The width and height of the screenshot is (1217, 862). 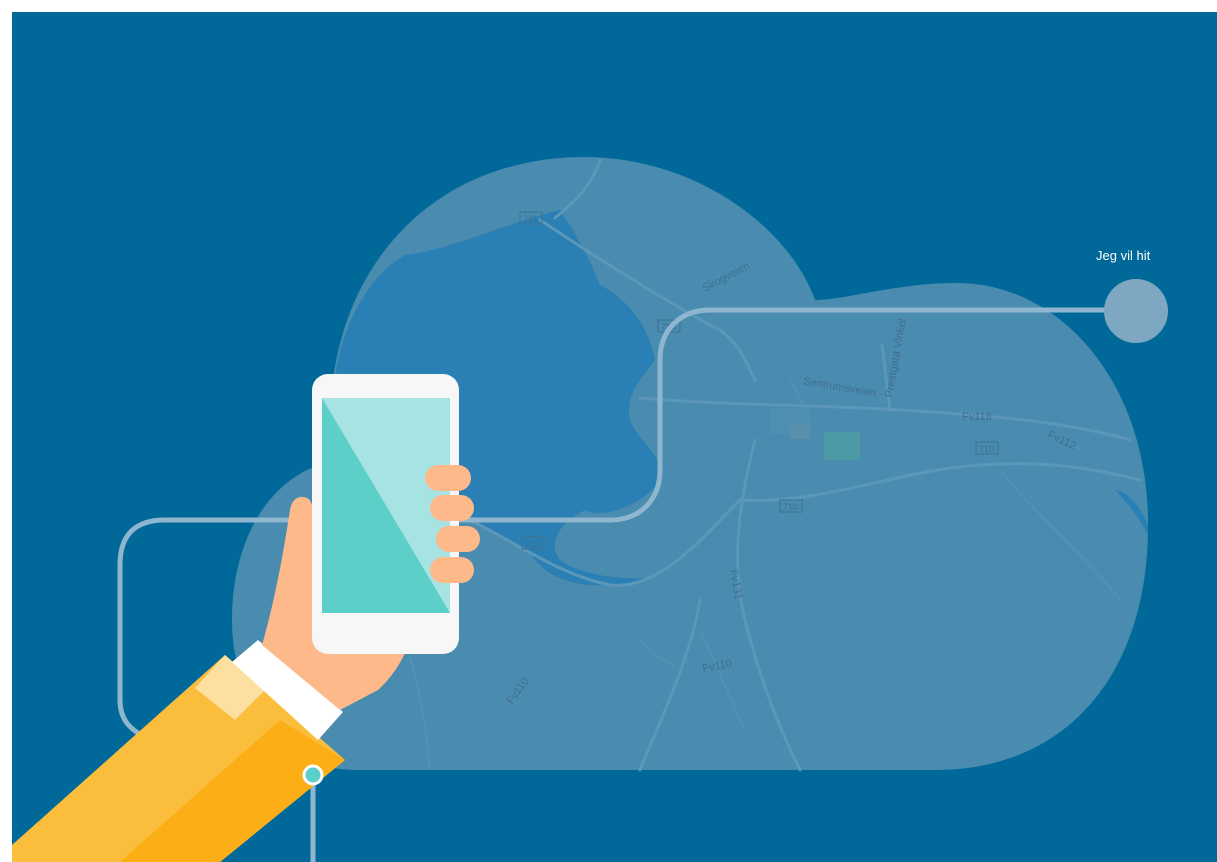 I want to click on label-fv118: Fv118, so click(x=977, y=417).